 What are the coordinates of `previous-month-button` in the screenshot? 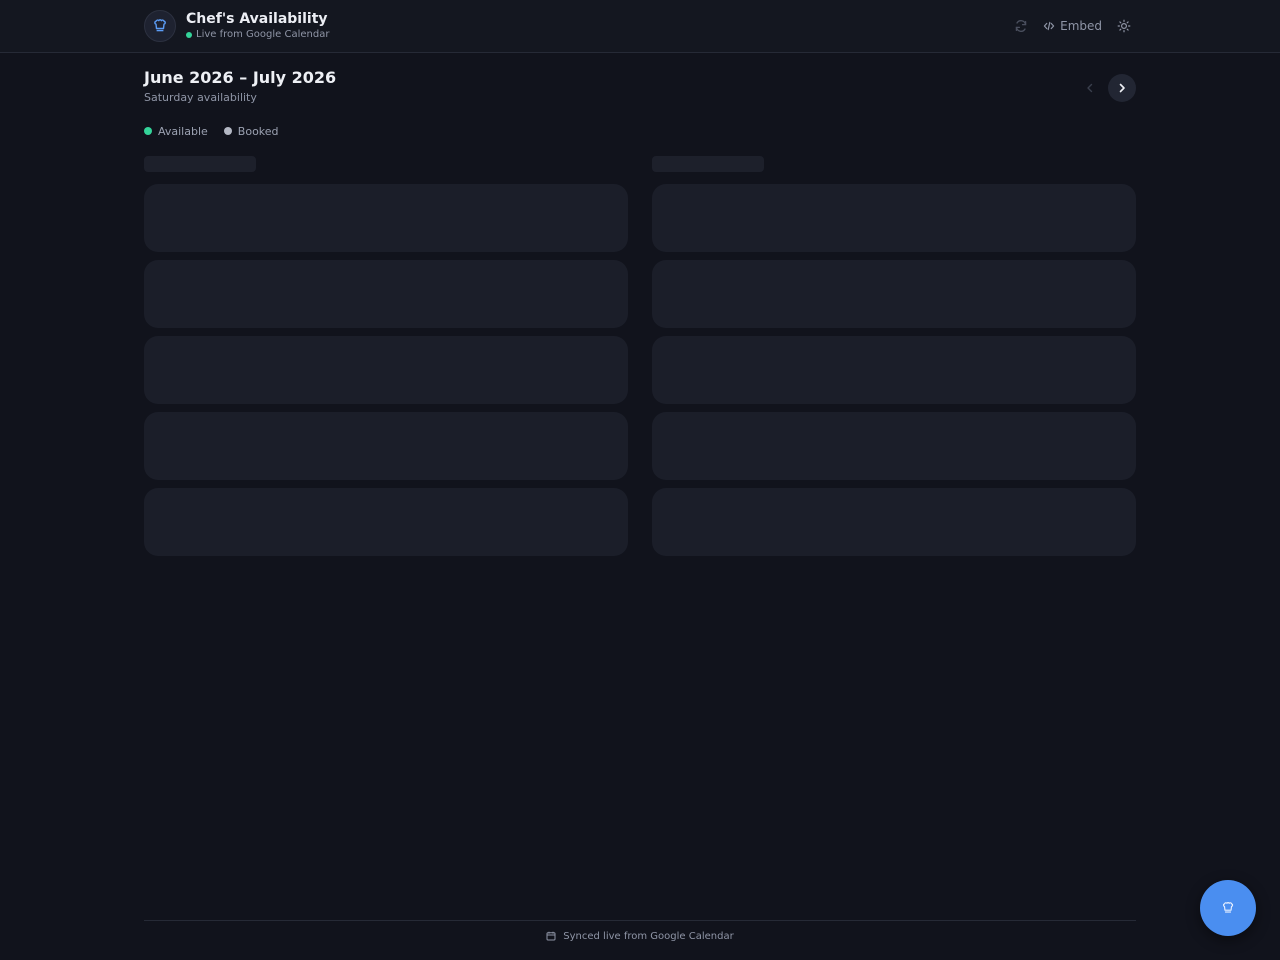 It's located at (1090, 88).